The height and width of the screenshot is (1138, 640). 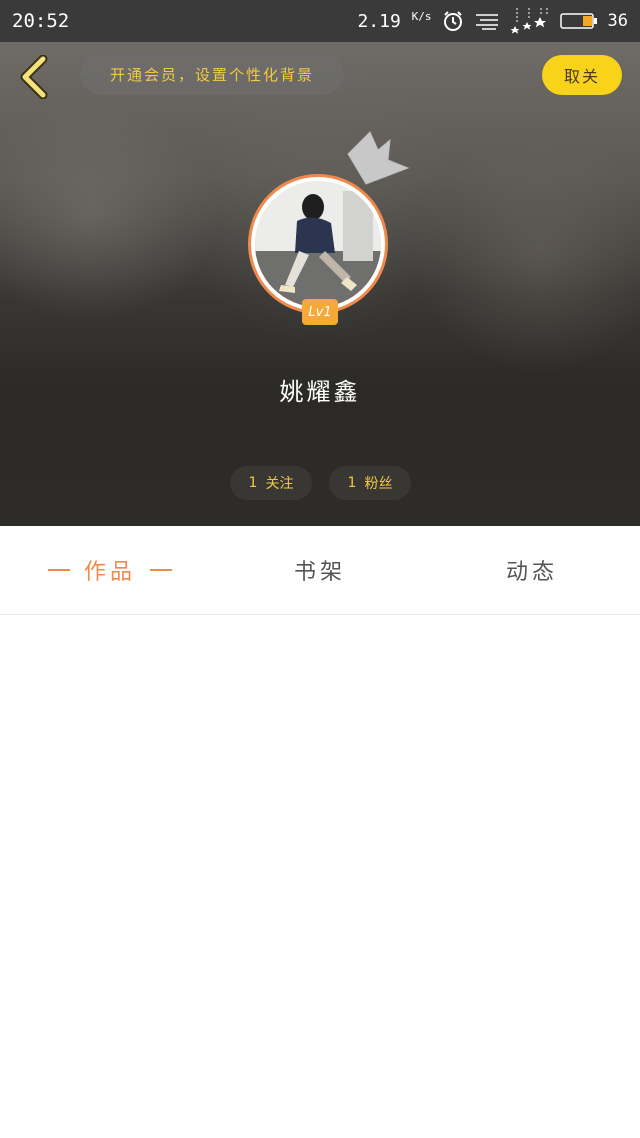 I want to click on battery-icon, so click(x=578, y=21).